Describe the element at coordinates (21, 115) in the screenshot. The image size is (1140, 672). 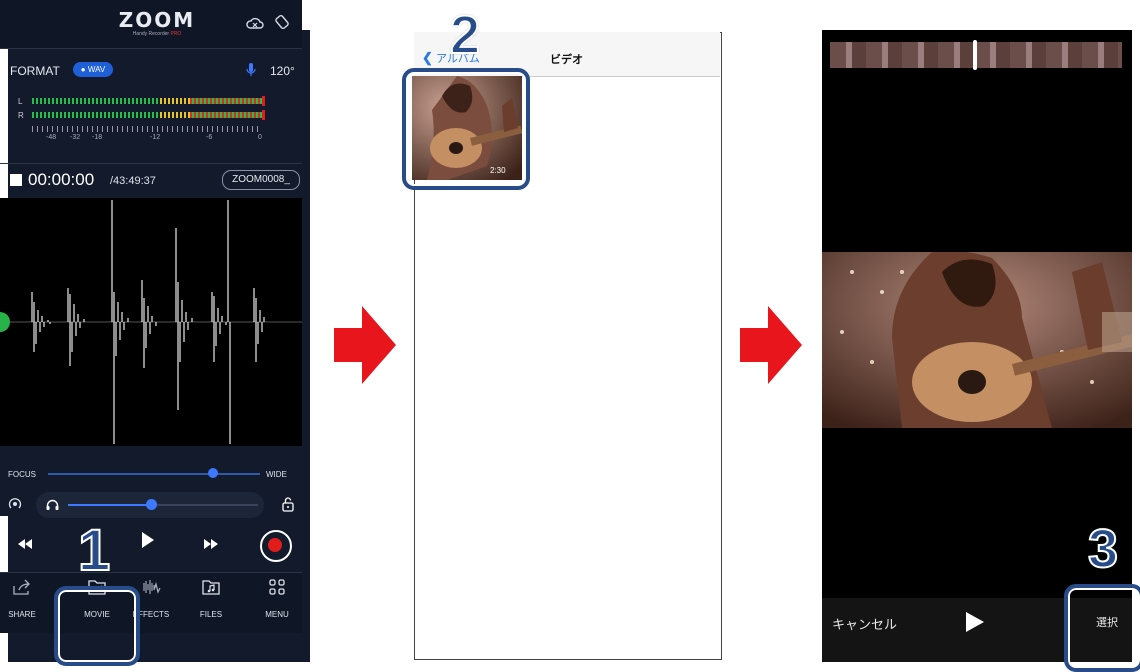
I see `meter-channel-right: R` at that location.